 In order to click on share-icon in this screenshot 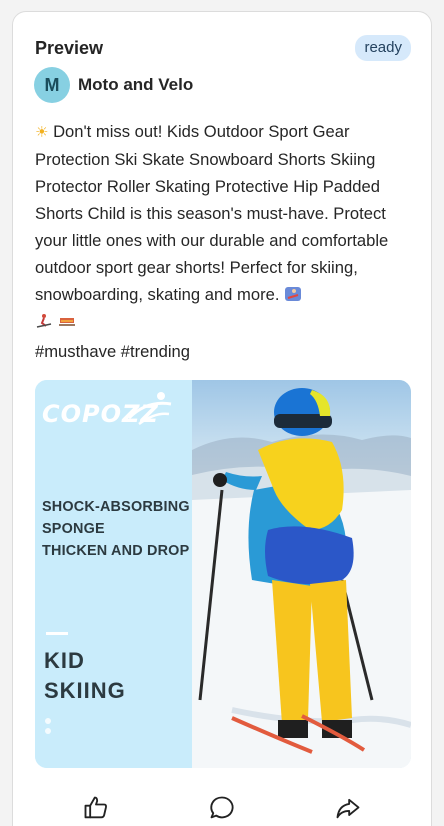, I will do `click(348, 808)`.